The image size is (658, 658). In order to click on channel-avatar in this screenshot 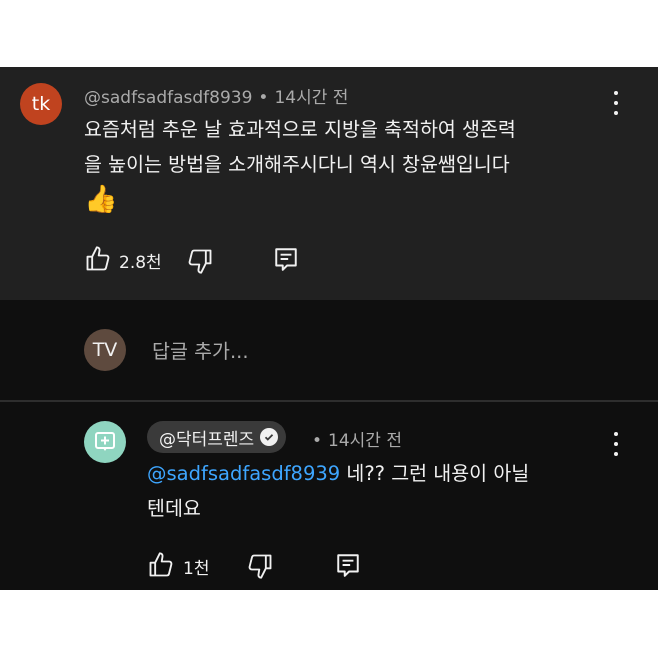, I will do `click(105, 442)`.